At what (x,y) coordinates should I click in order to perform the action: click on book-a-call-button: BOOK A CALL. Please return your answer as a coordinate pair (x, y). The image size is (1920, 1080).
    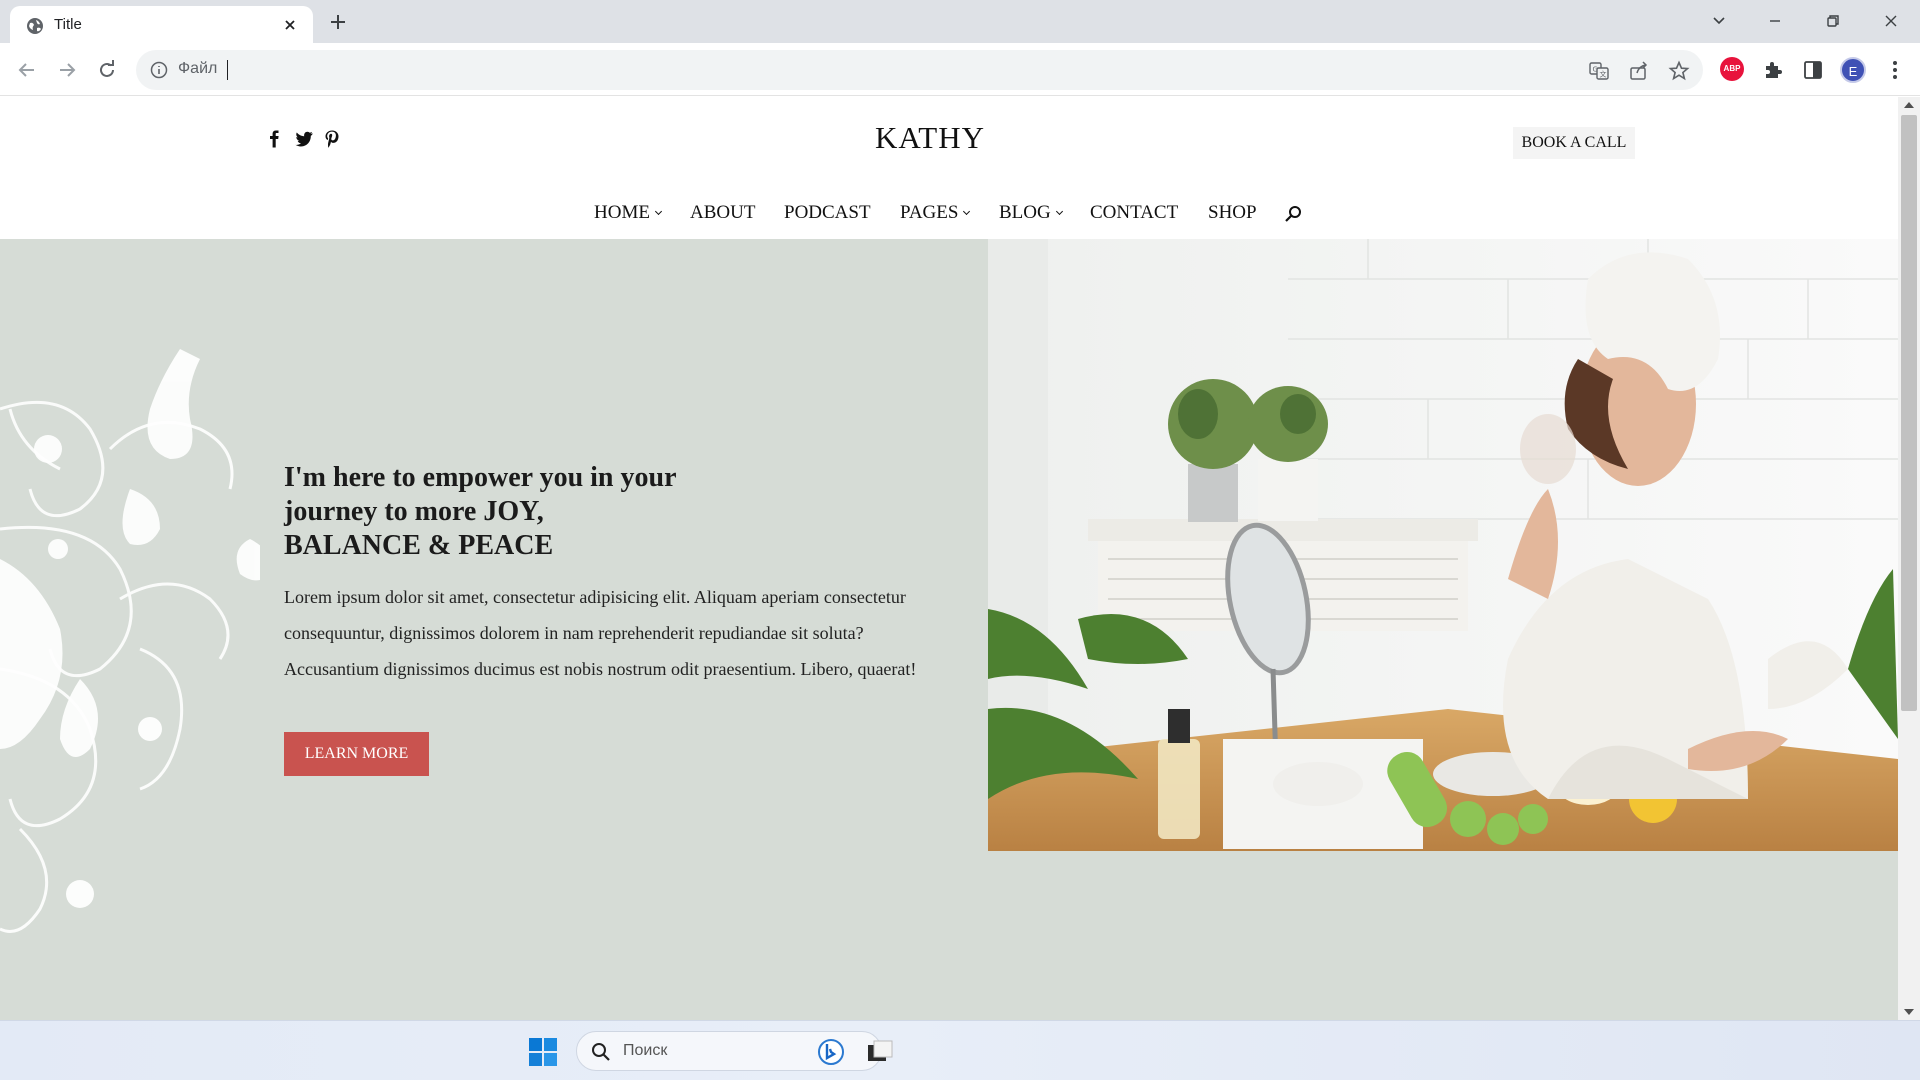
    Looking at the image, I should click on (1574, 143).